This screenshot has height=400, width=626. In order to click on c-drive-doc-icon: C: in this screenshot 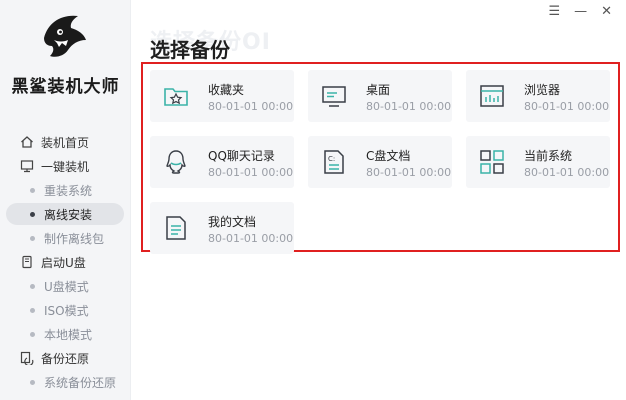, I will do `click(334, 162)`.